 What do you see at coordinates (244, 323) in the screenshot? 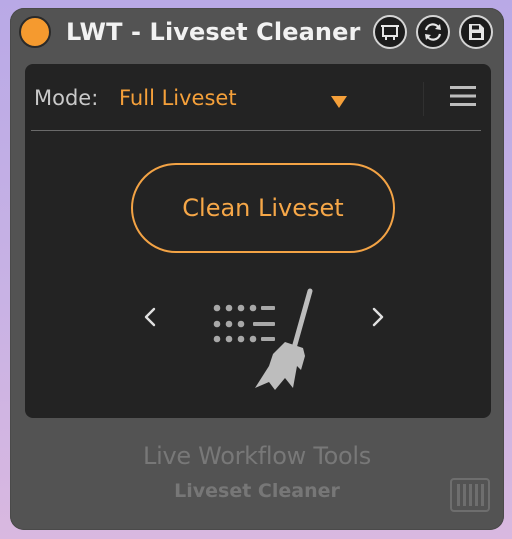
I see `dot-grid-icon` at bounding box center [244, 323].